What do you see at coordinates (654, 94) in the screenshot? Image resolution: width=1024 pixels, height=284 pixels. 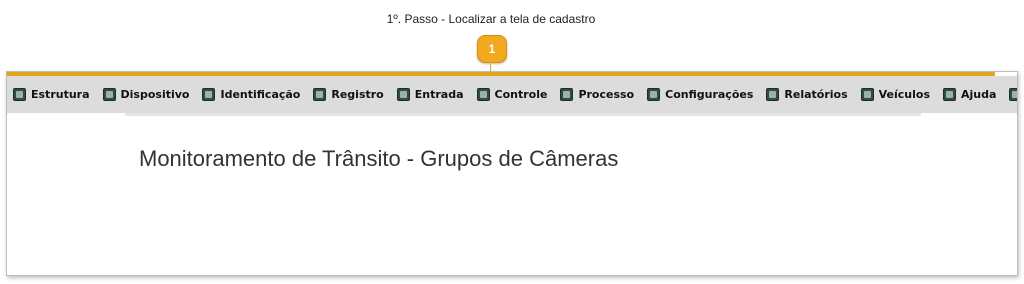 I see `settings-icon` at bounding box center [654, 94].